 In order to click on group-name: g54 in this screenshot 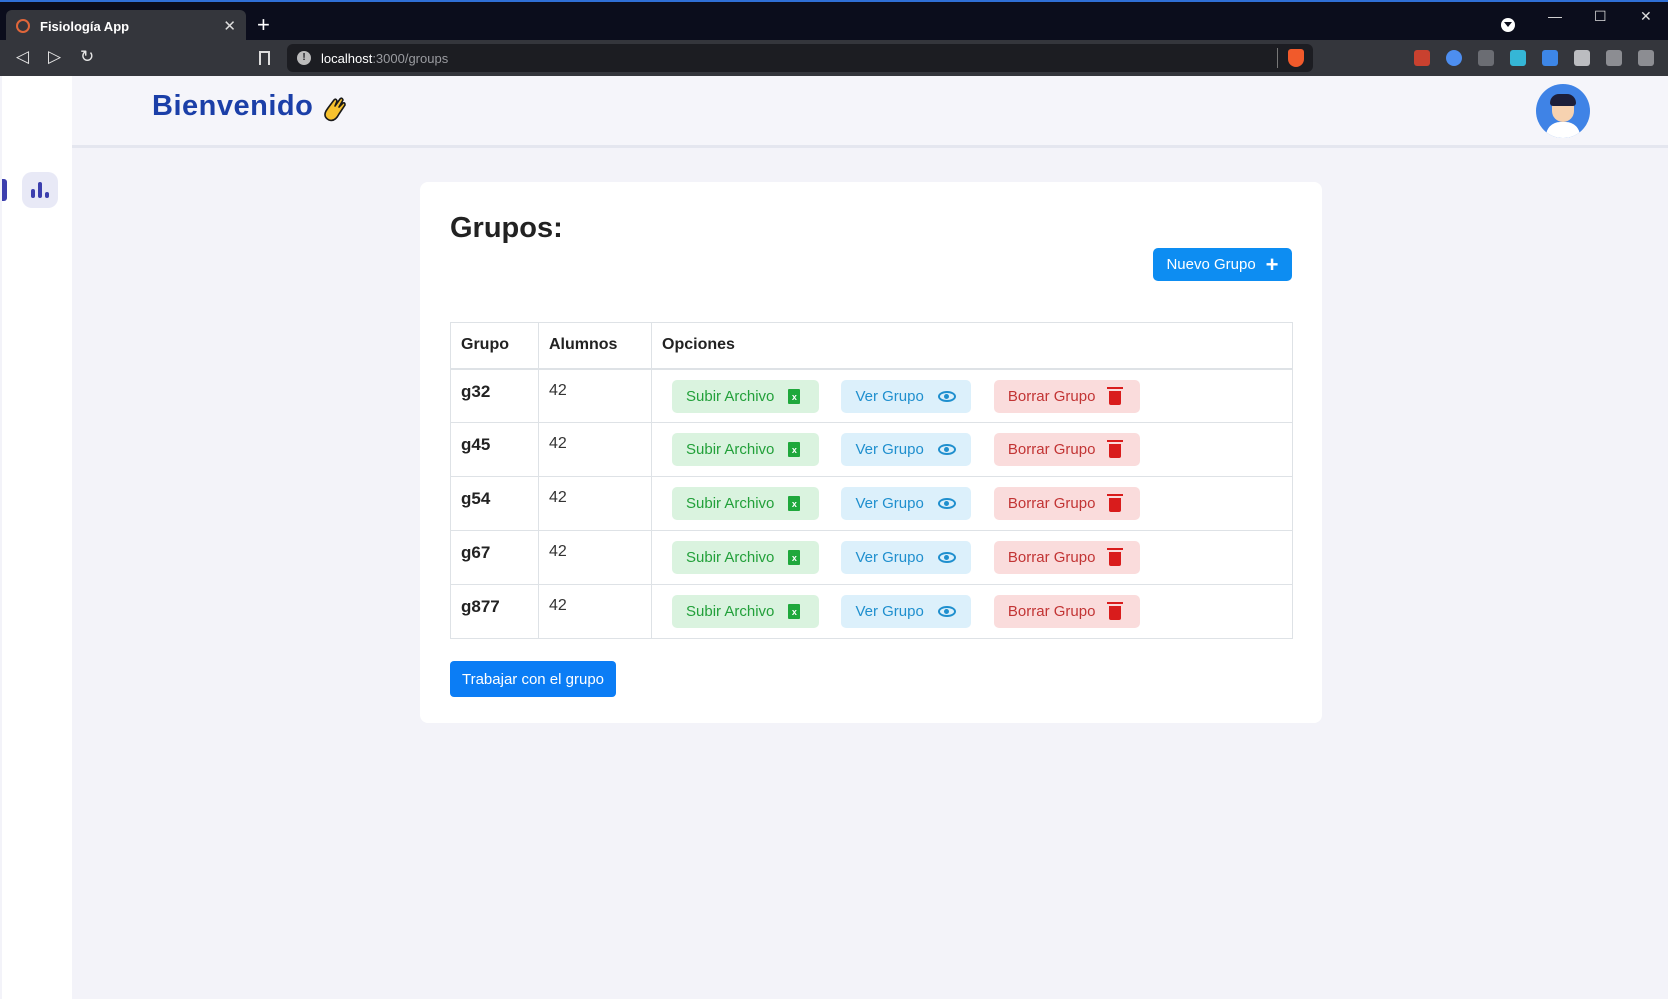, I will do `click(494, 503)`.